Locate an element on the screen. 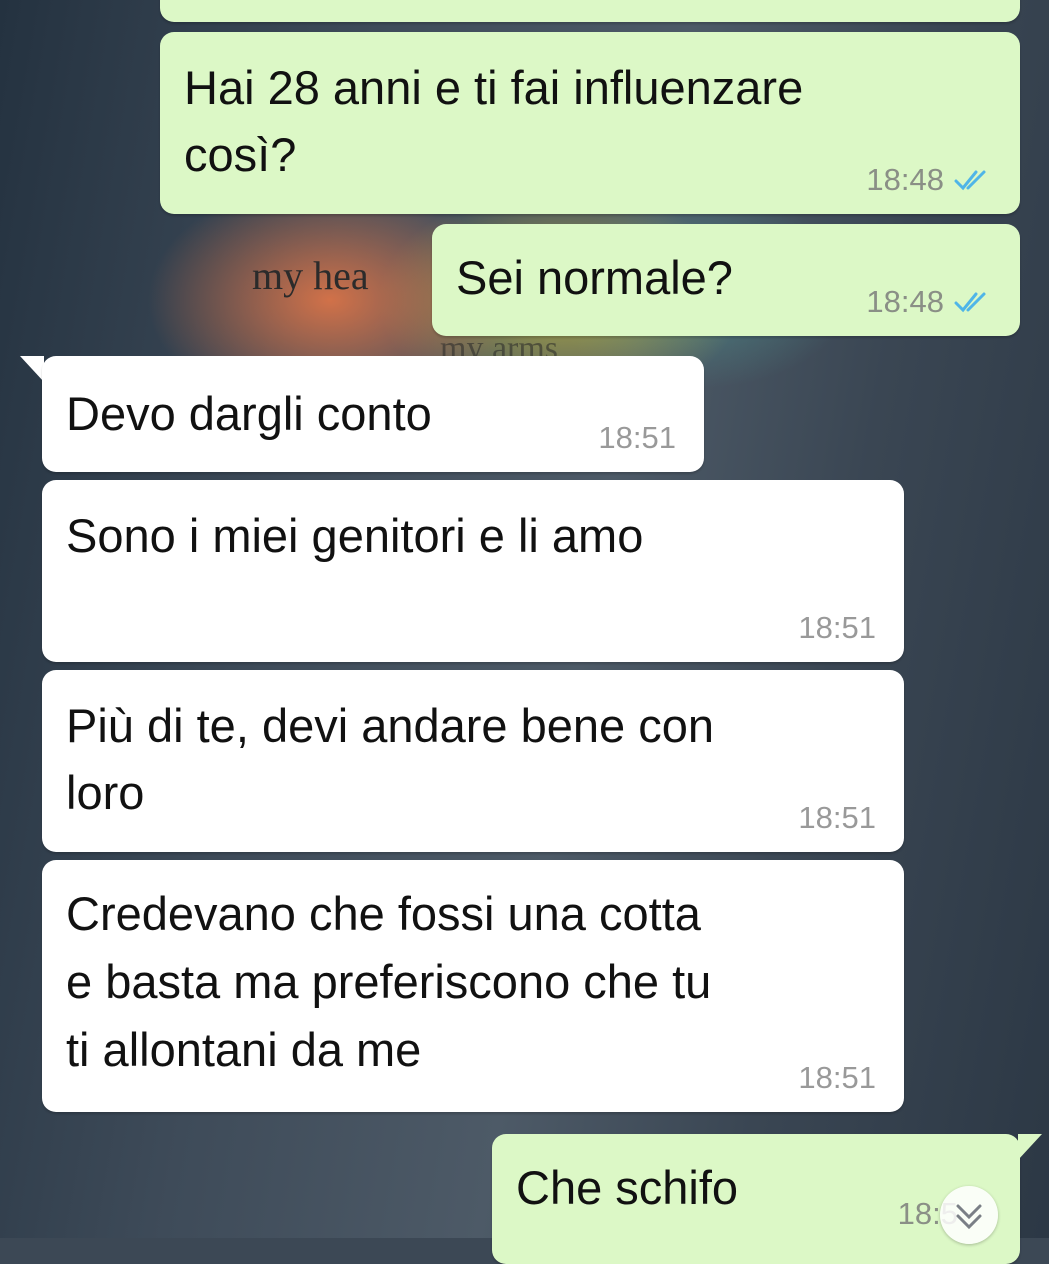 This screenshot has width=1049, height=1264. message-bubble-incoming: Devo dargli conto 18:51 is located at coordinates (373, 414).